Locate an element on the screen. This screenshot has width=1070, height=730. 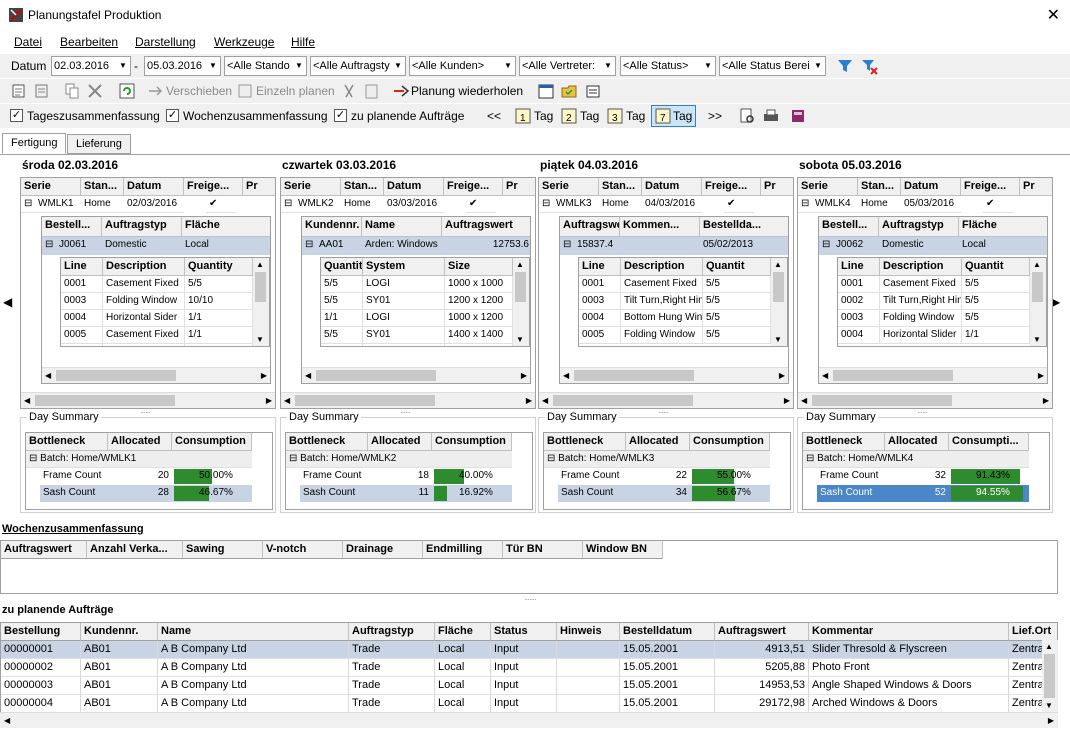
line-cell: Tilt Turn,Right Hinged is located at coordinates (921, 301).